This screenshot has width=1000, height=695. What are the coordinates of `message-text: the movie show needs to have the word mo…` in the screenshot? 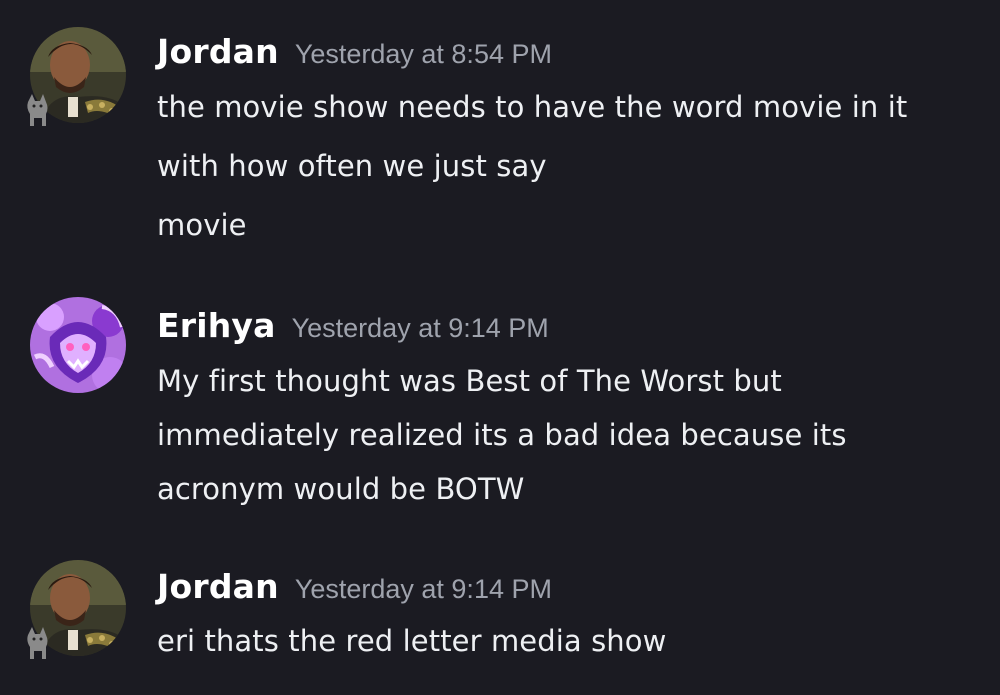 It's located at (532, 107).